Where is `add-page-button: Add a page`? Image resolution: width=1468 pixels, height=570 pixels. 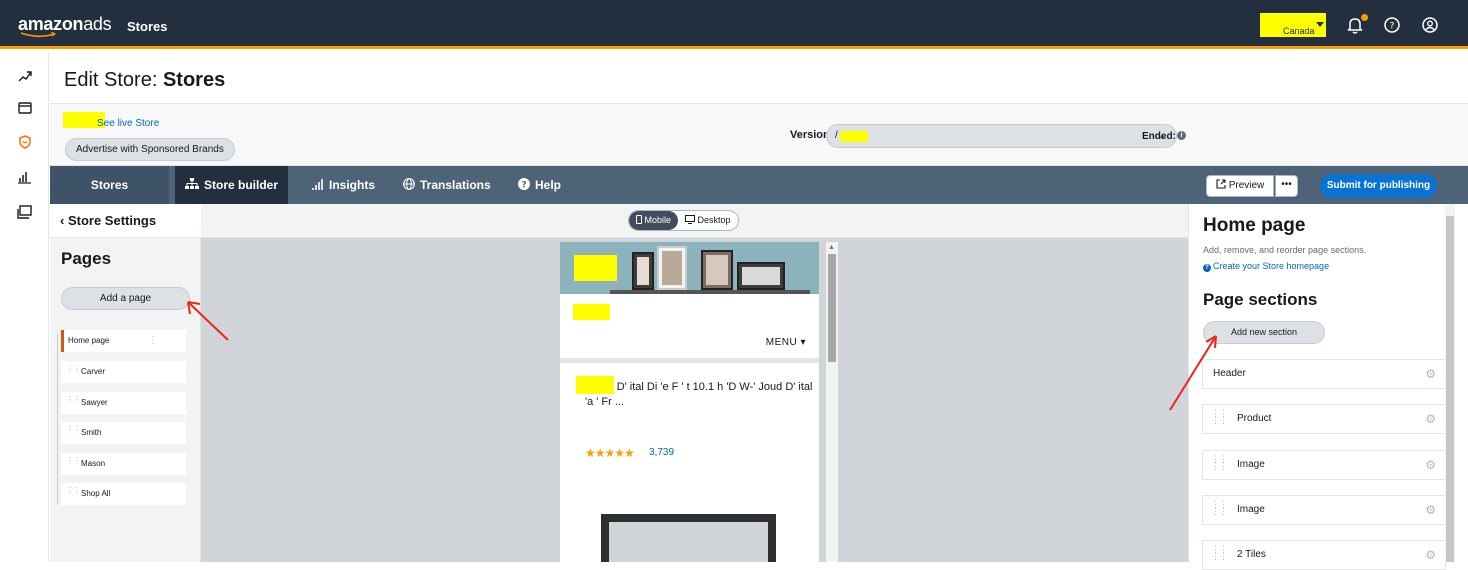
add-page-button: Add a page is located at coordinates (125, 298).